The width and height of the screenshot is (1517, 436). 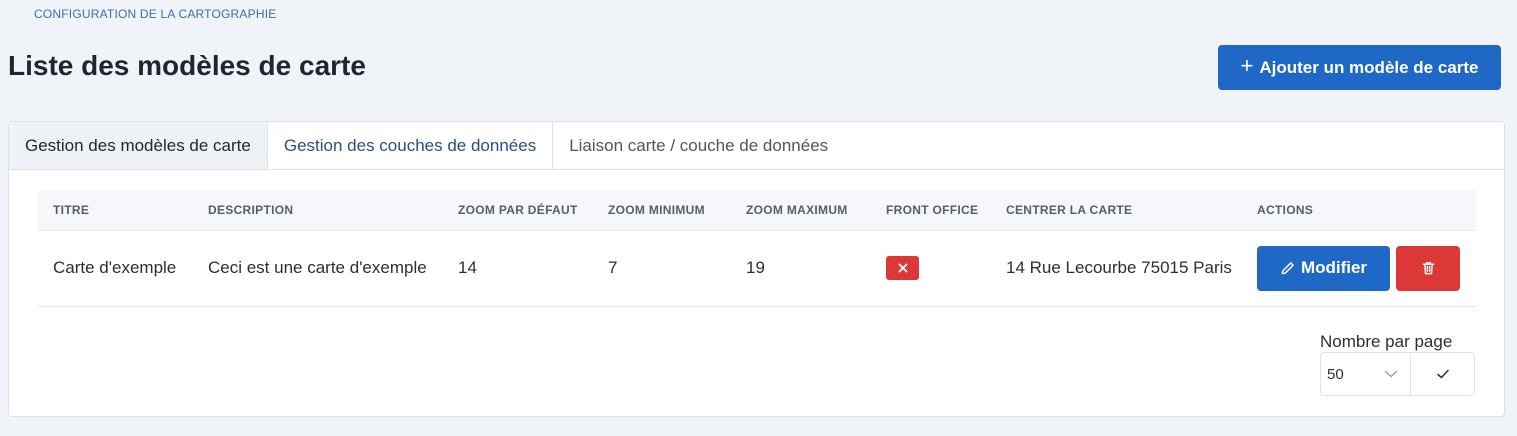 I want to click on cell-front-office, so click(x=931, y=268).